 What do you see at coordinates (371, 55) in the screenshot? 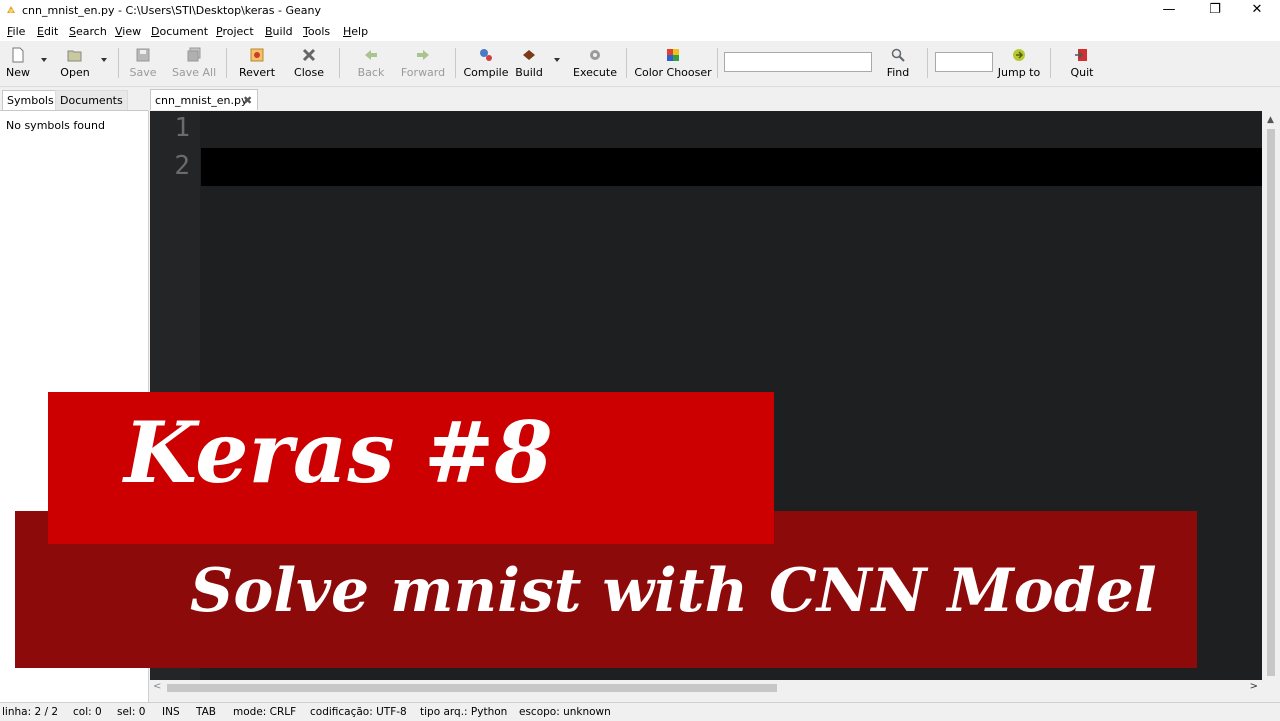
I see `back-arrow-icon` at bounding box center [371, 55].